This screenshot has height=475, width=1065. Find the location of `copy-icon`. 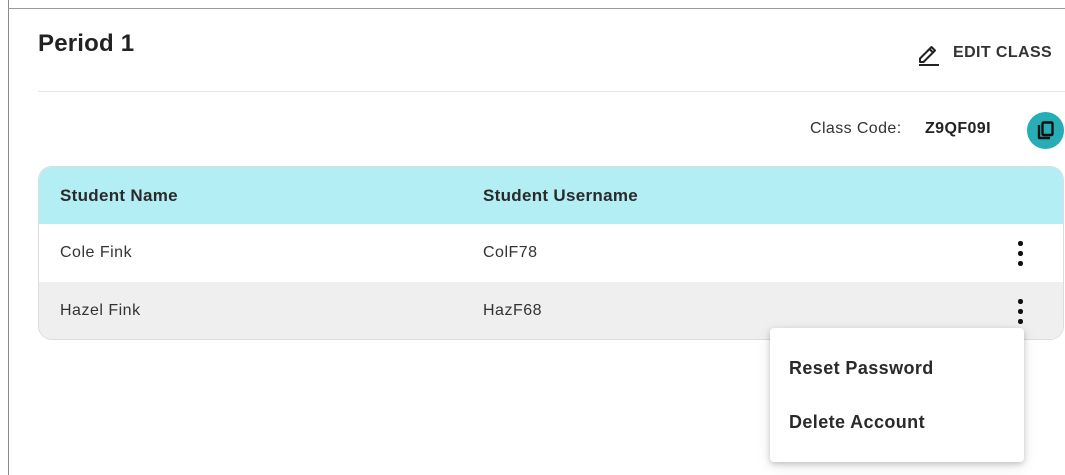

copy-icon is located at coordinates (1045, 129).